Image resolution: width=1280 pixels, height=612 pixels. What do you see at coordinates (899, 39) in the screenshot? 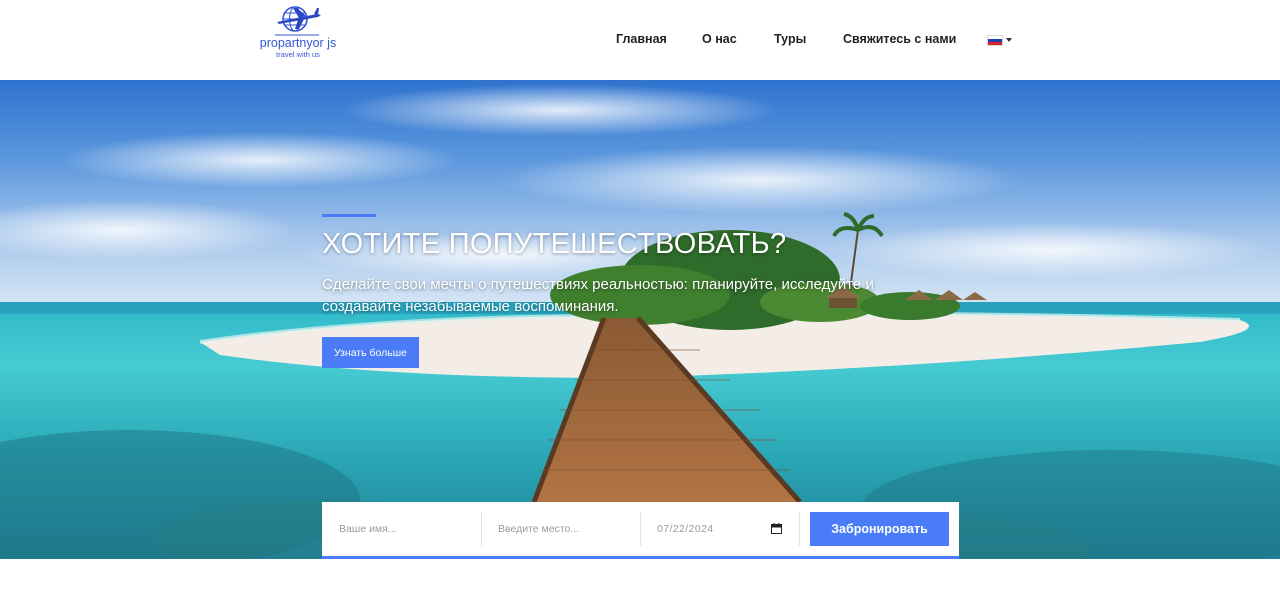
I see `nav-item-contact: Свяжитесь с нами` at bounding box center [899, 39].